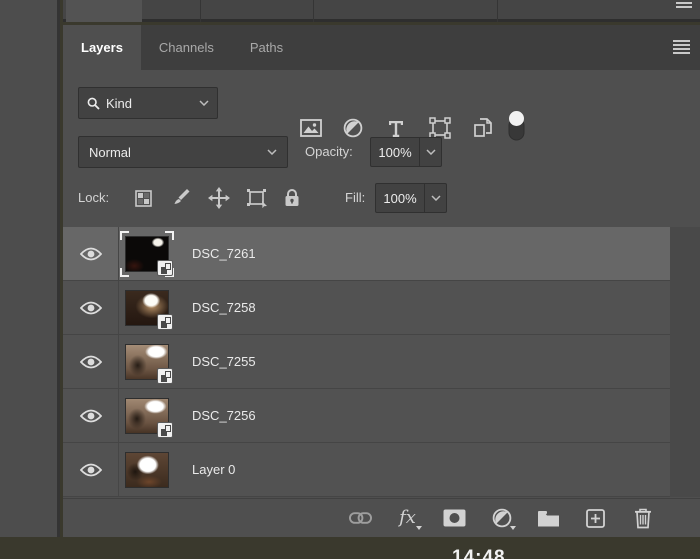 This screenshot has height=559, width=700. I want to click on upper-panel-bottom-edge, so click(381, 11).